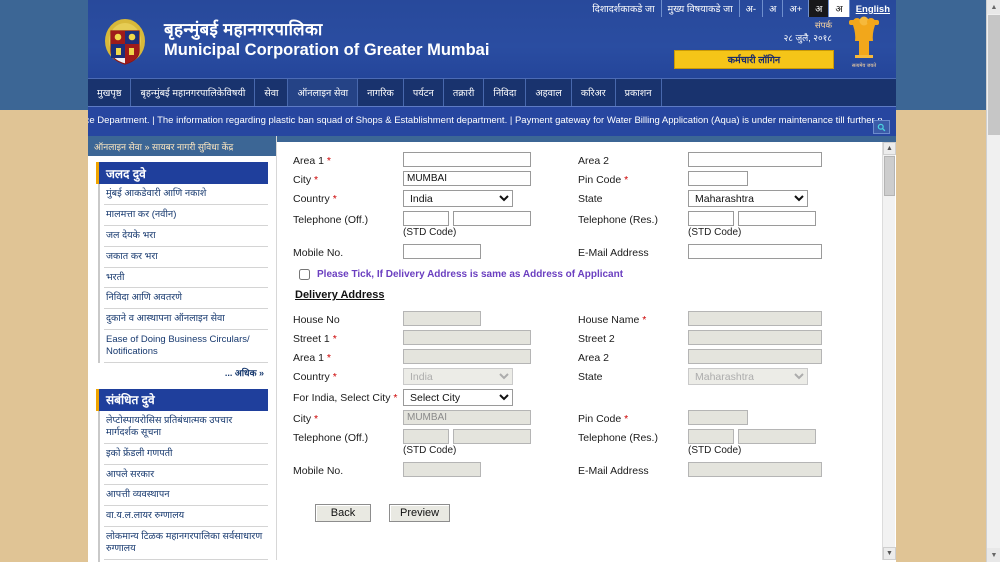  What do you see at coordinates (323, 92) in the screenshot?
I see `nav-item-online-services: ऑनलाइन सेवा` at bounding box center [323, 92].